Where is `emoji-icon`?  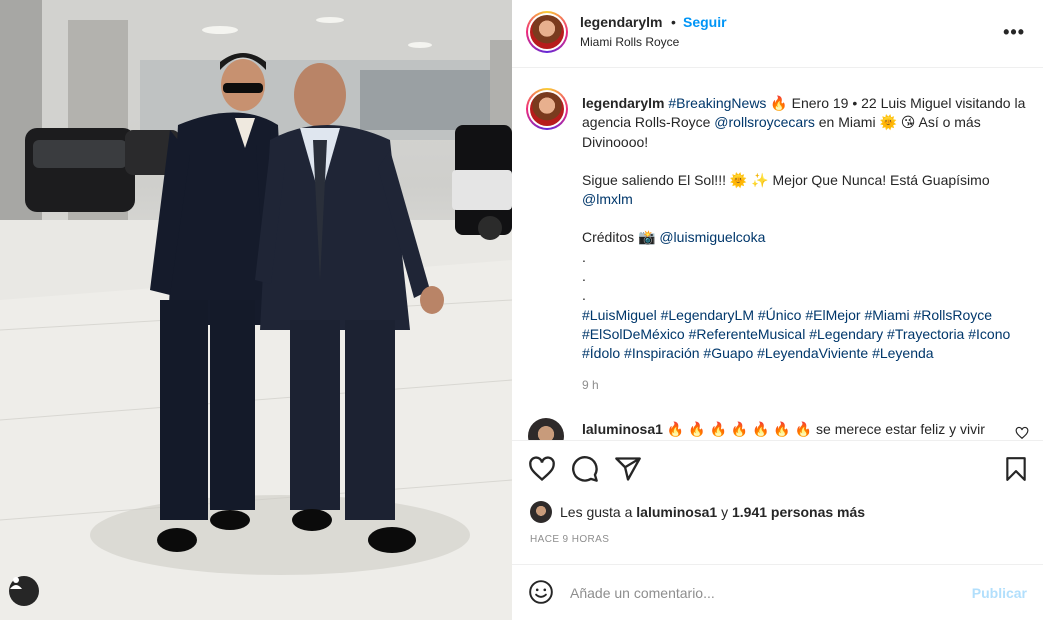
emoji-icon is located at coordinates (541, 592).